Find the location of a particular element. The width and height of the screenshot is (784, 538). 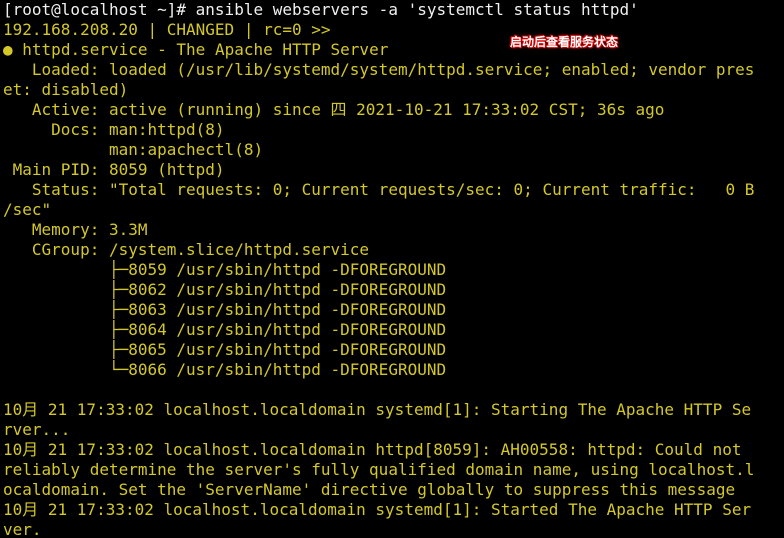

service-title: httpd.service - The Apache HTTP Server is located at coordinates (205, 49).